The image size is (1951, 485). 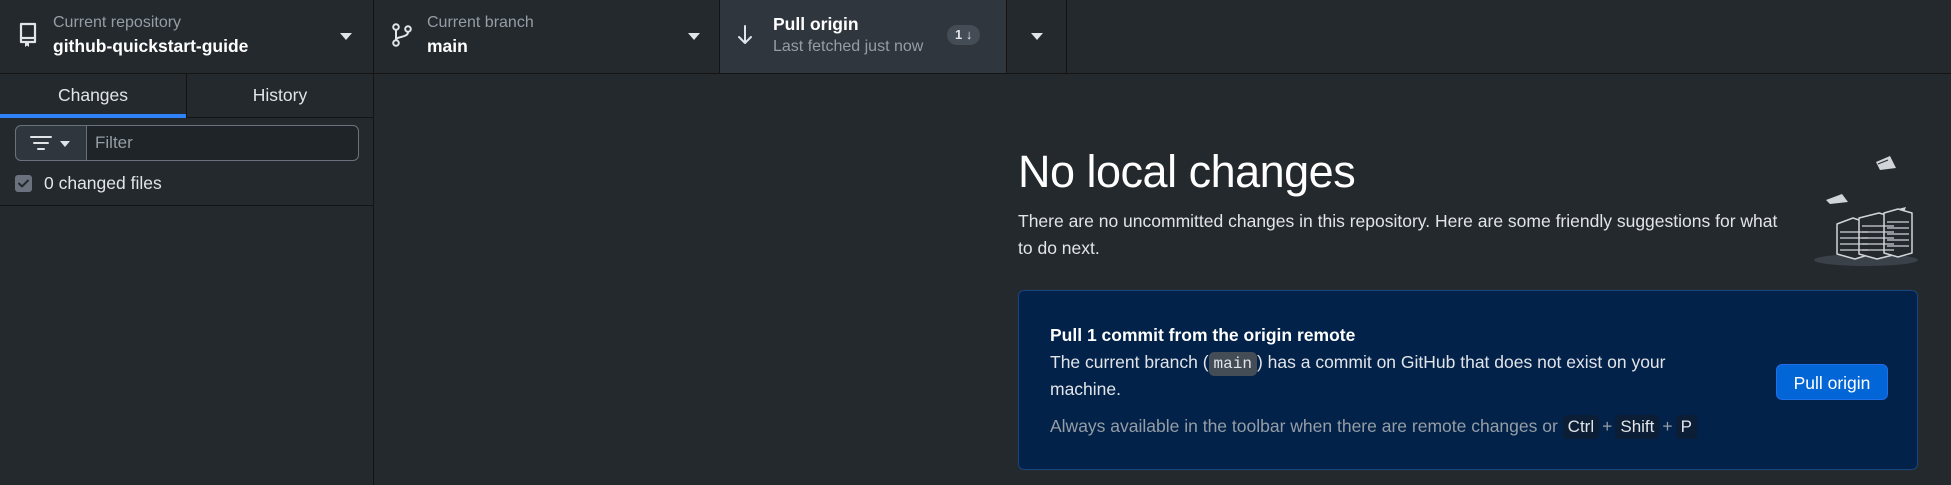 What do you see at coordinates (547, 36) in the screenshot?
I see `current-branch-button: Current branch main` at bounding box center [547, 36].